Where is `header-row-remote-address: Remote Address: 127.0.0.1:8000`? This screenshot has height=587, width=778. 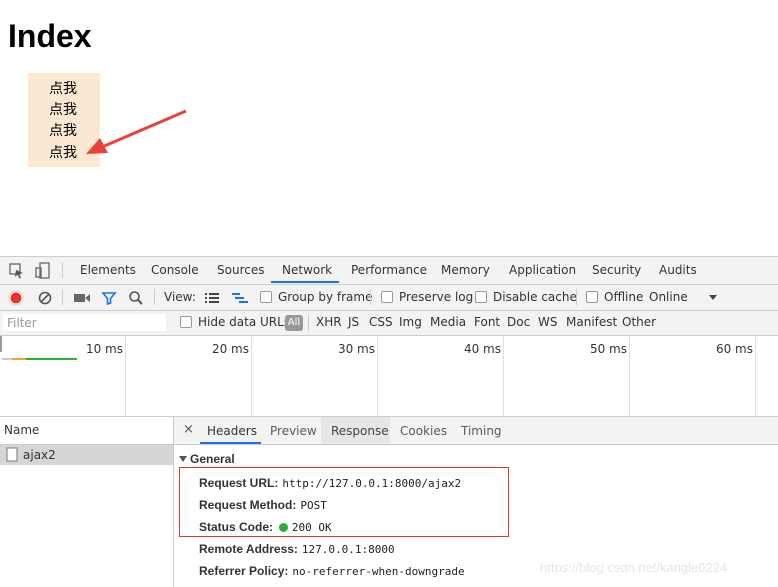
header-row-remote-address: Remote Address: 127.0.0.1:8000 is located at coordinates (297, 549).